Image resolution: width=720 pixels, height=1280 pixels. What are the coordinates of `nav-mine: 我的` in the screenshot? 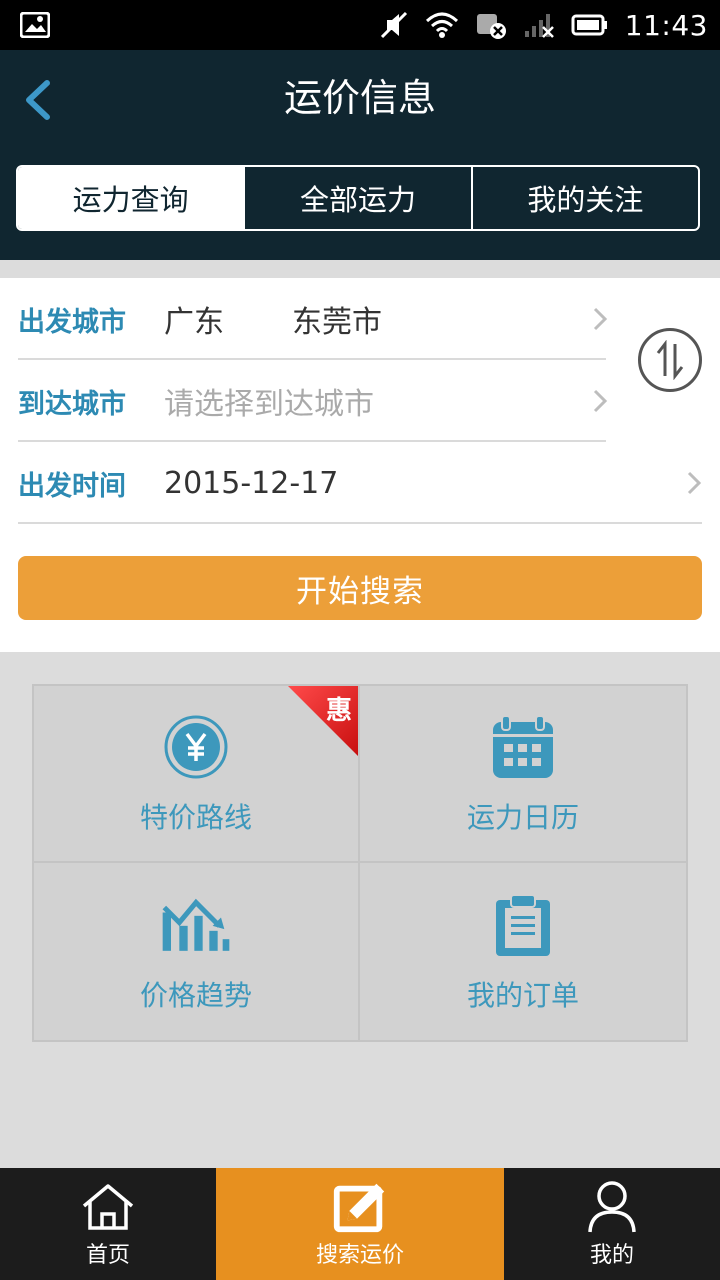 It's located at (612, 1224).